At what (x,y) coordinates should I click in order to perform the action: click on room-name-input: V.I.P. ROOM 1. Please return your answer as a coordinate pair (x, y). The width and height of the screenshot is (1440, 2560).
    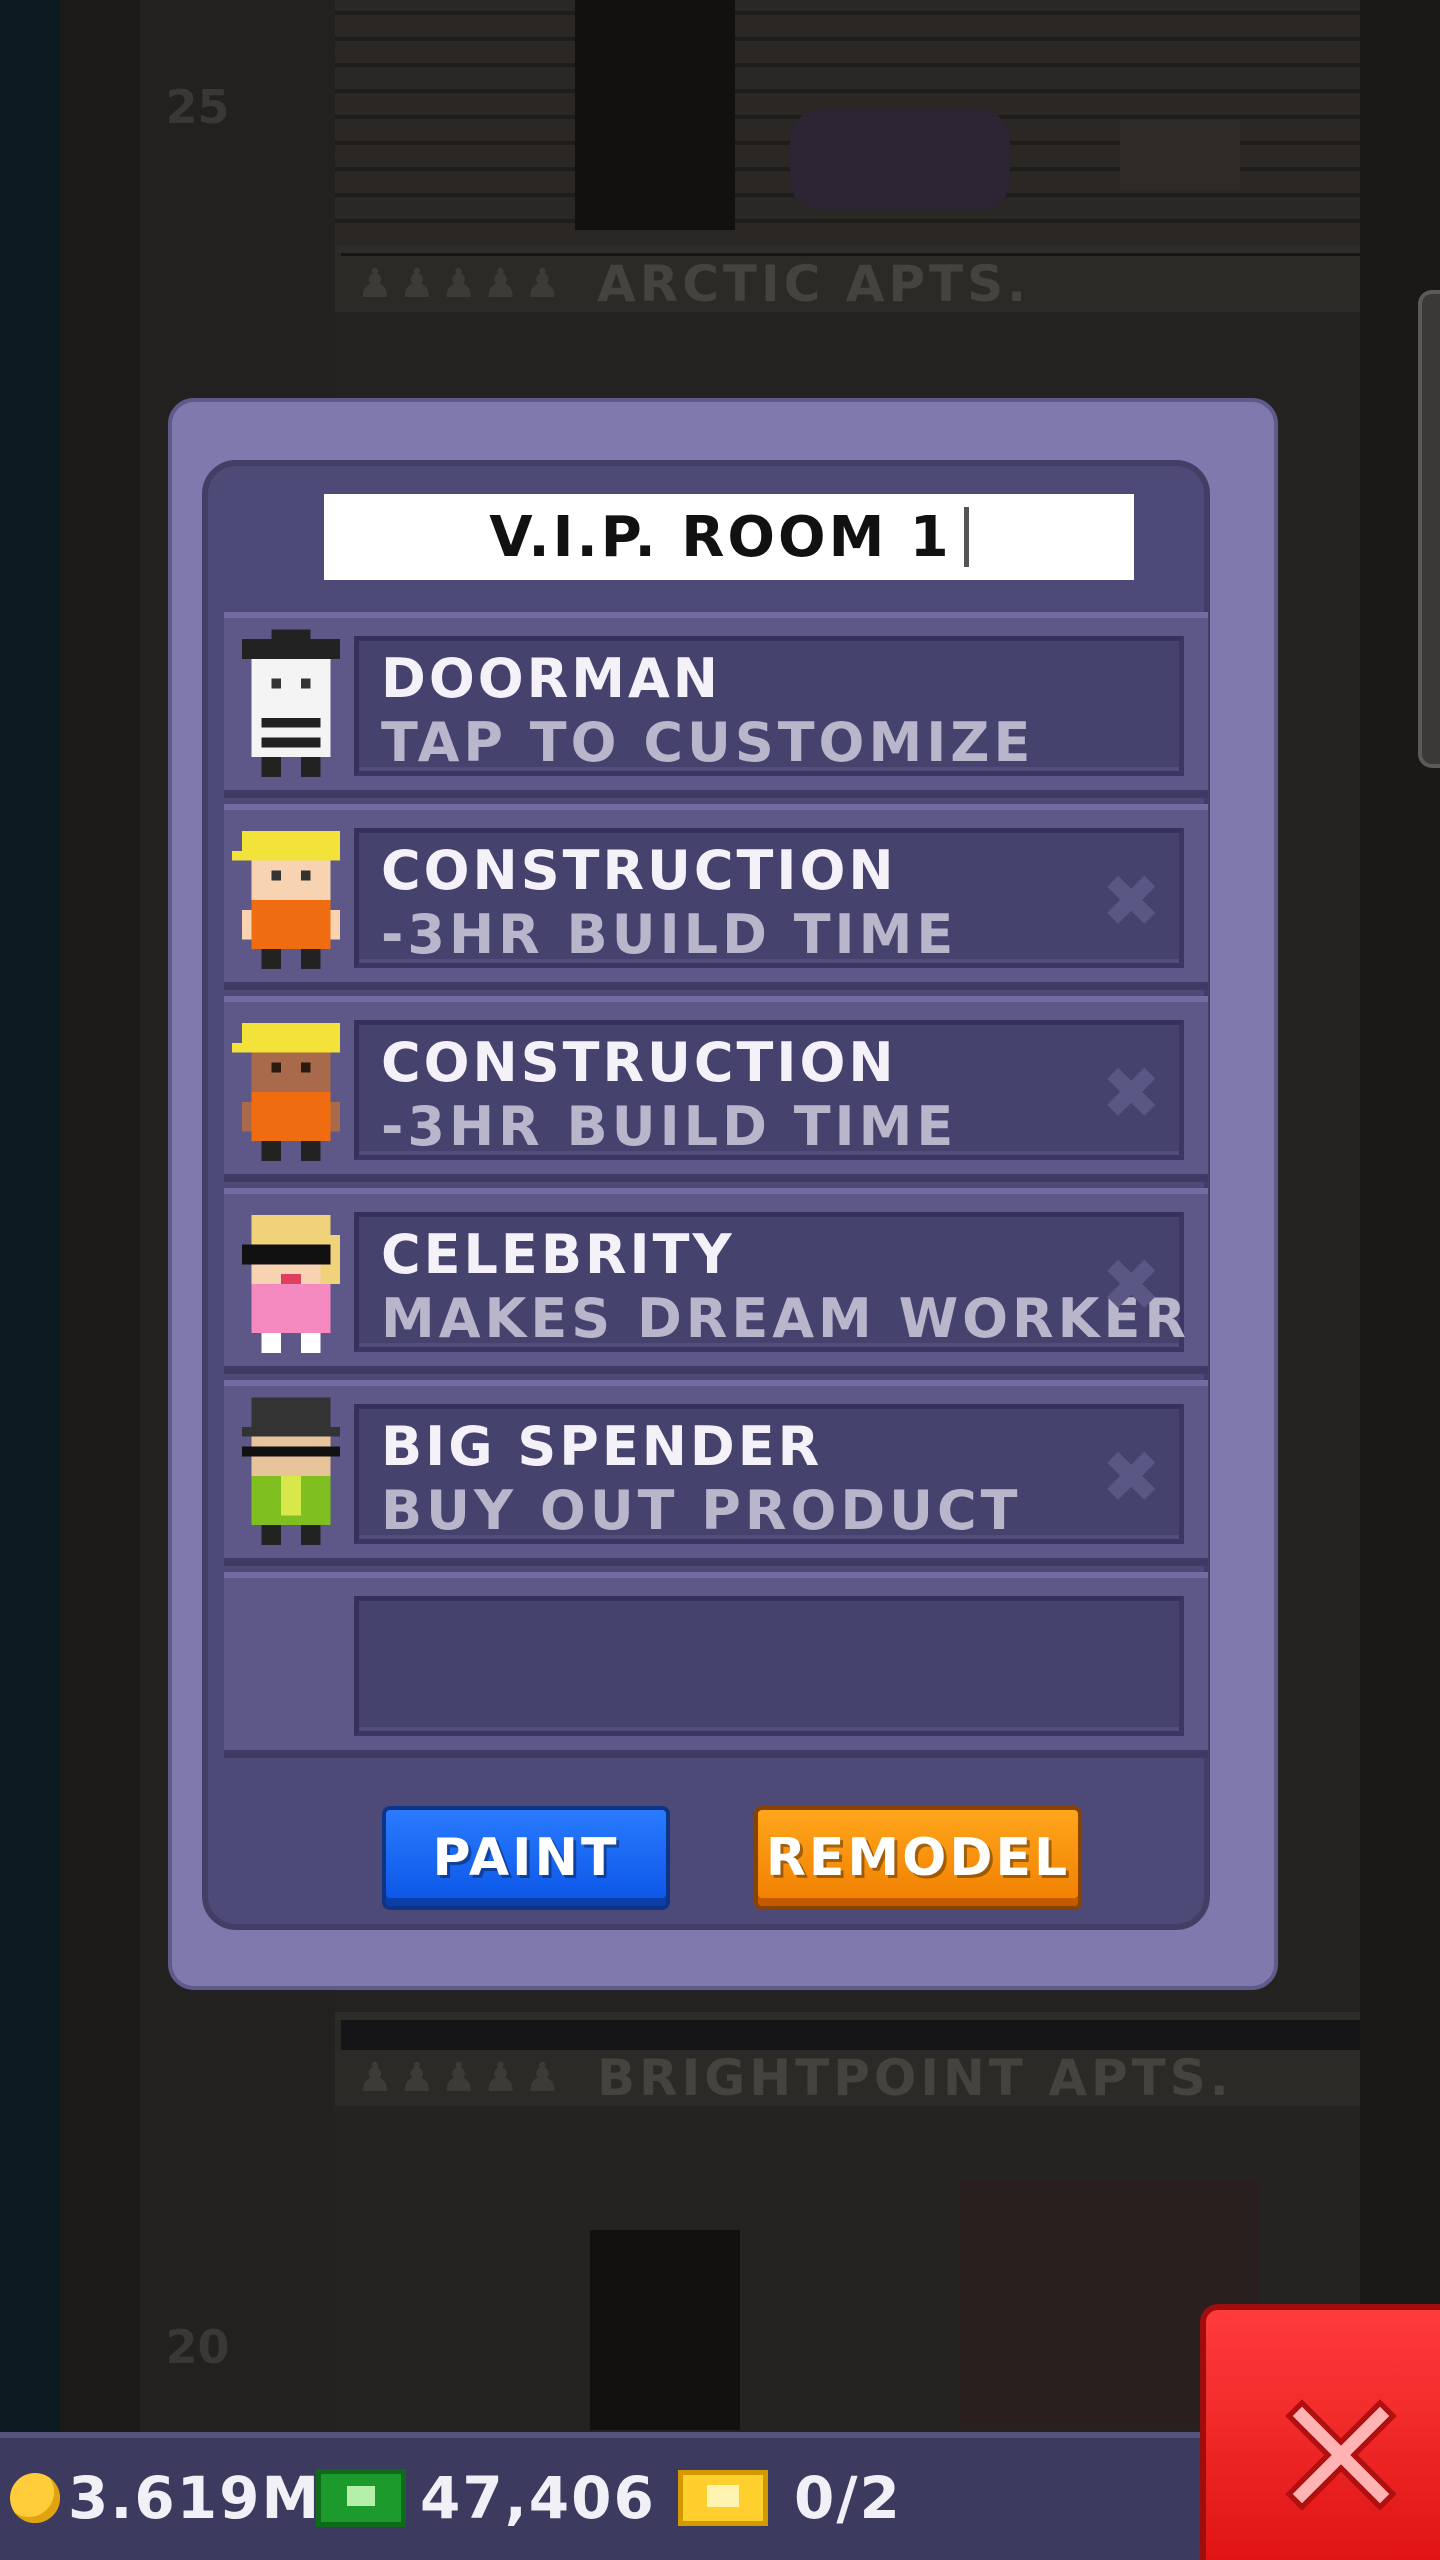
    Looking at the image, I should click on (729, 537).